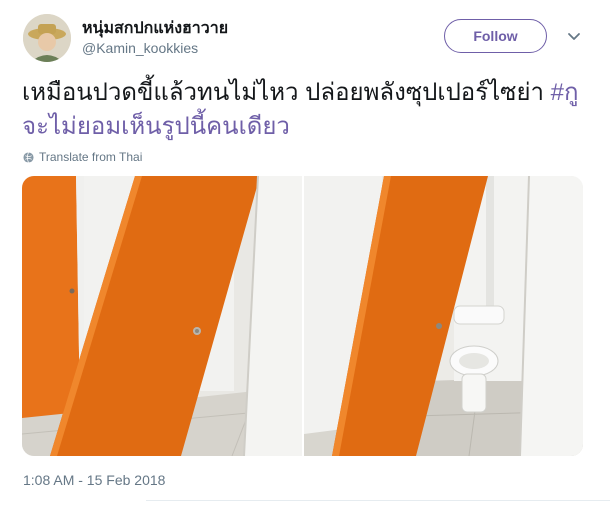 The width and height of the screenshot is (610, 510). I want to click on translate-link: Translate from Thai, so click(82, 157).